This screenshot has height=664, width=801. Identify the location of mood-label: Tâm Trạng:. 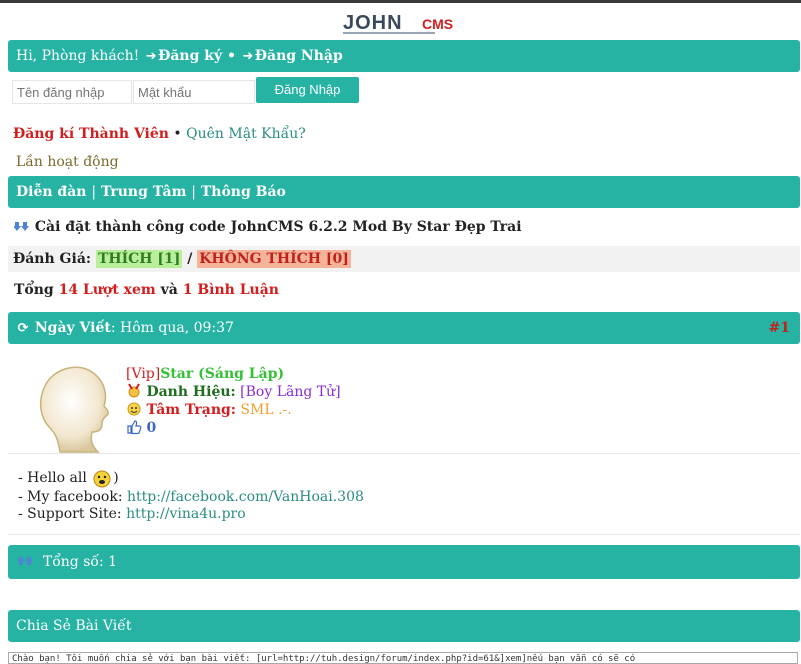
(191, 410).